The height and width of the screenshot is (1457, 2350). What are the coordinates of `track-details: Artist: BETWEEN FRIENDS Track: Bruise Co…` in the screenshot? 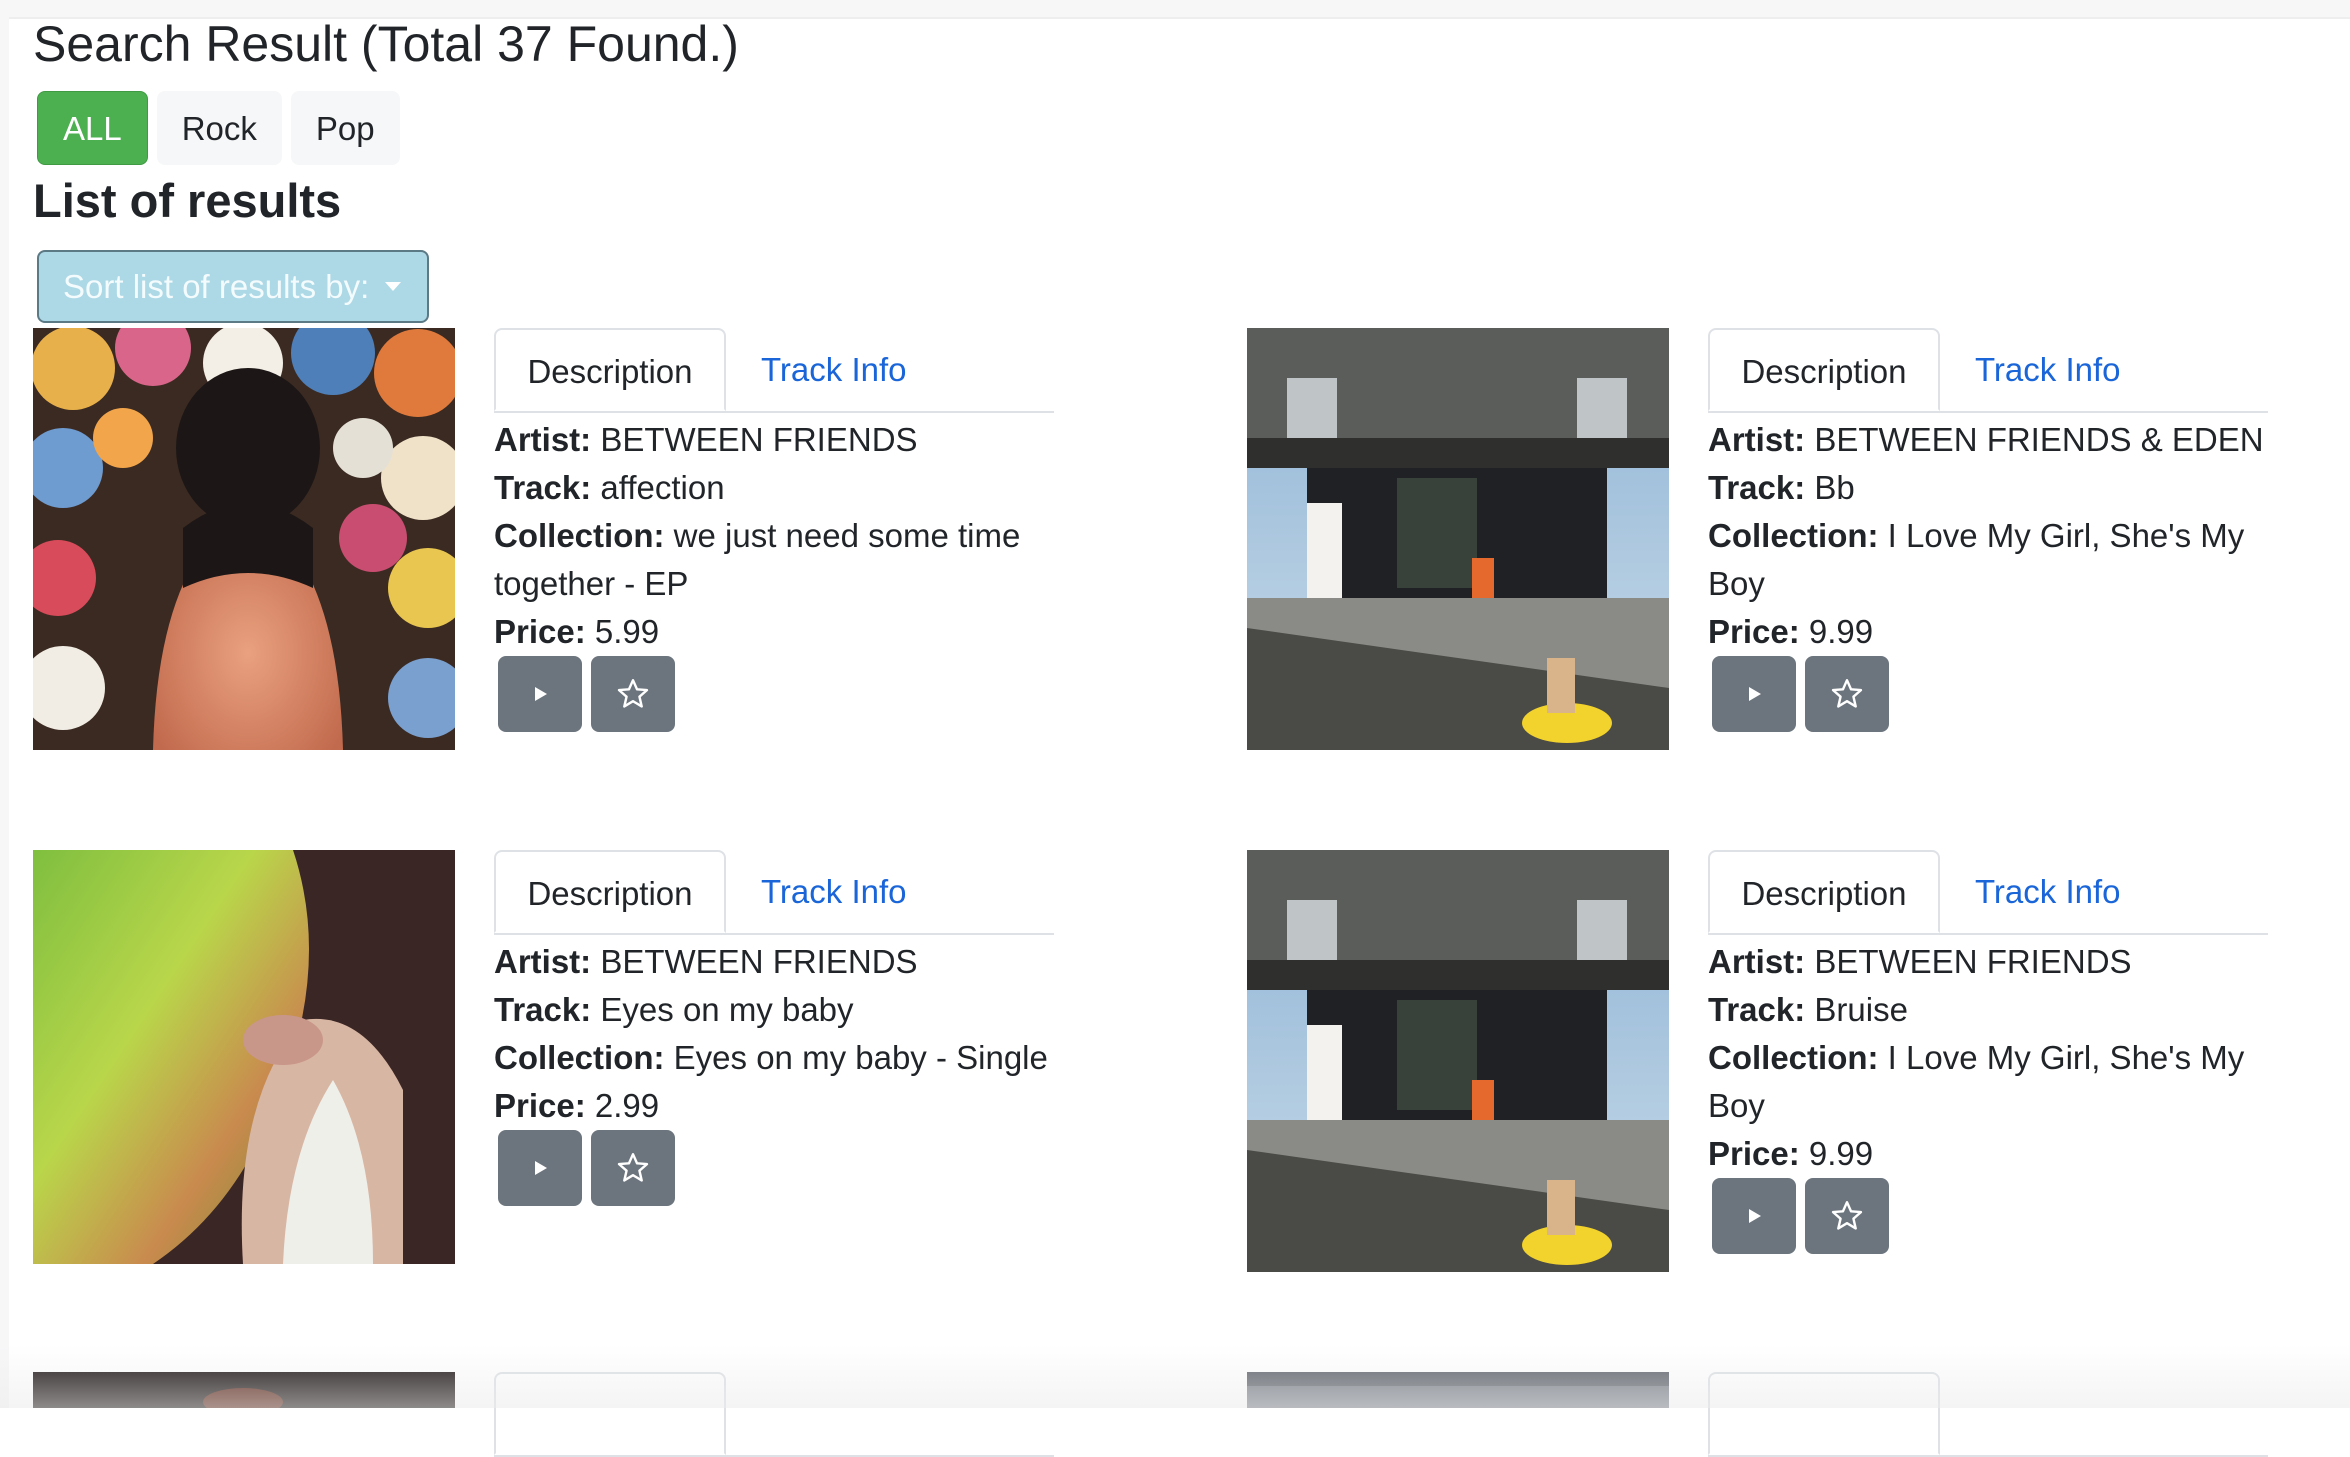 It's located at (1988, 1058).